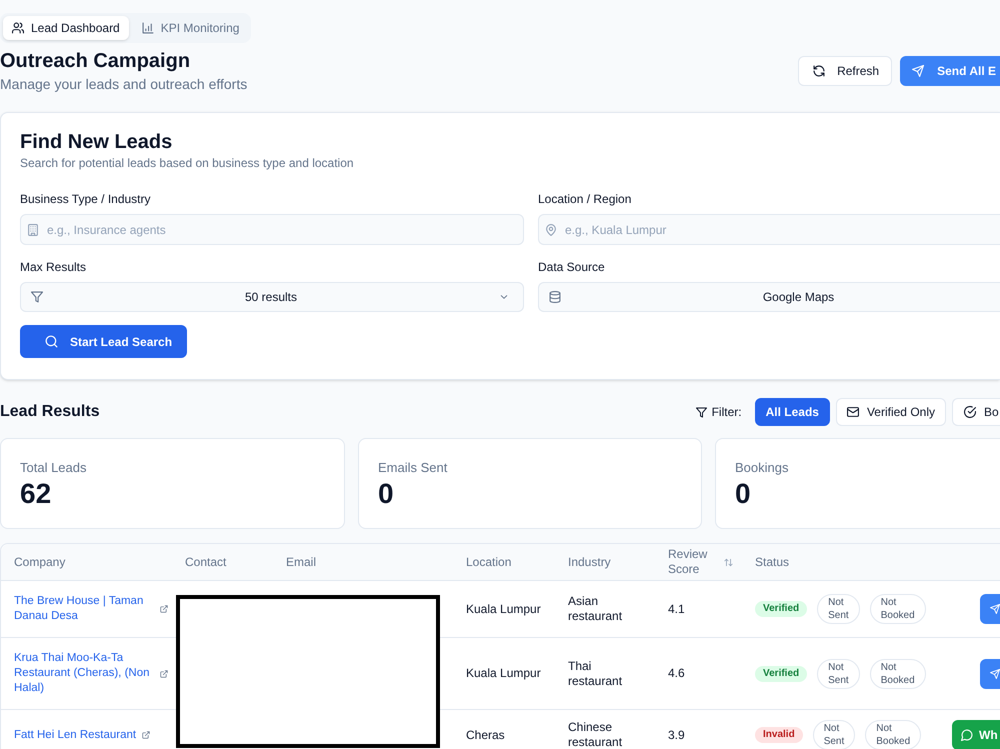 The width and height of the screenshot is (1000, 749). What do you see at coordinates (950, 71) in the screenshot?
I see `send-all-button: Send All E` at bounding box center [950, 71].